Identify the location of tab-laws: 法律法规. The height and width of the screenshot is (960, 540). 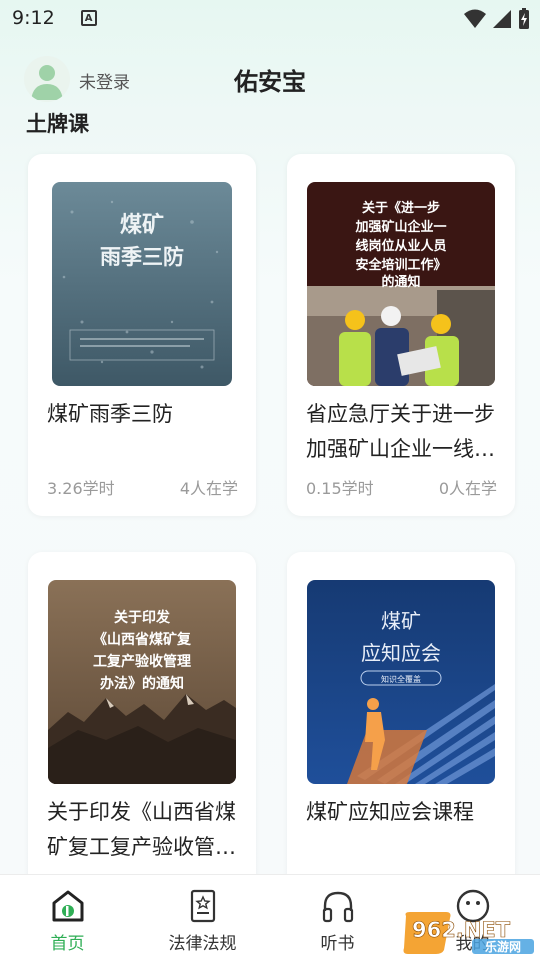
(202, 917).